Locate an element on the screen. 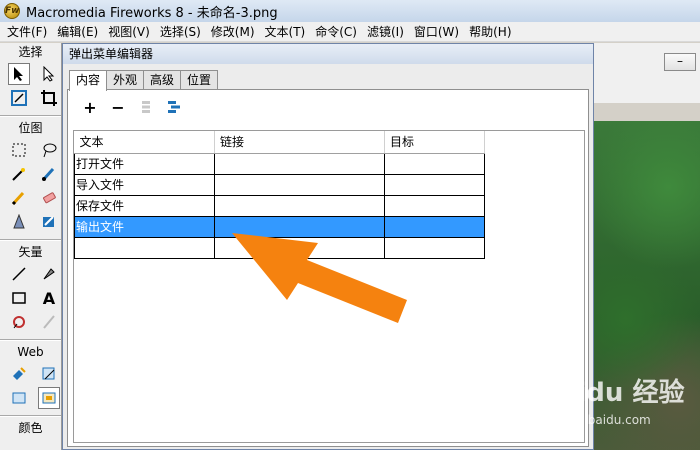  arrow-shape is located at coordinates (319, 278).